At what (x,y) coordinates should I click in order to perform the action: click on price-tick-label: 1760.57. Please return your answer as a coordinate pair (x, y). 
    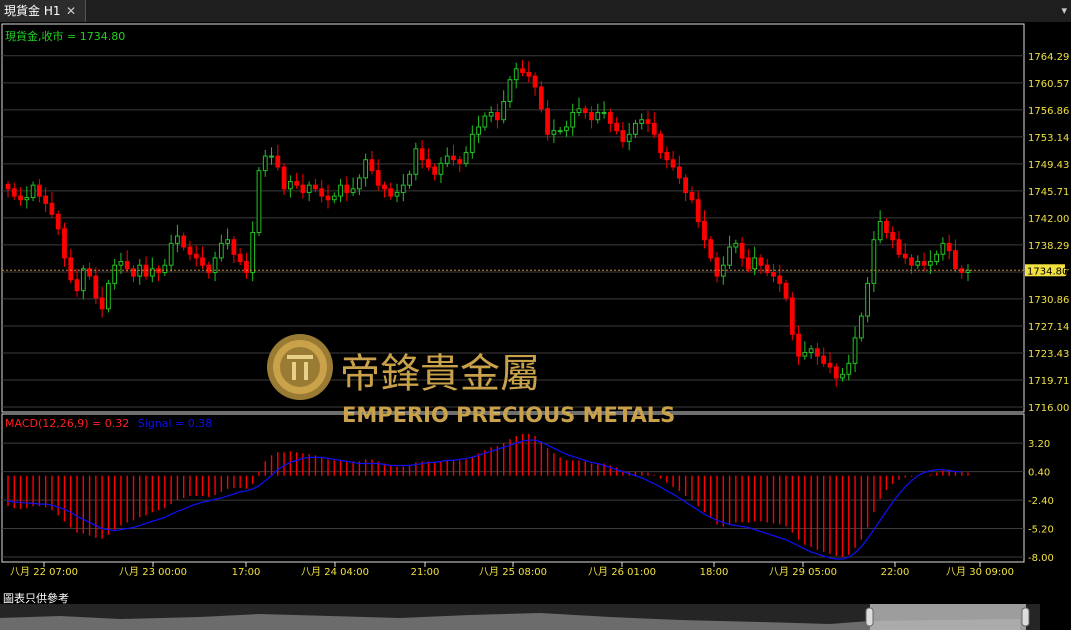
    Looking at the image, I should click on (1048, 84).